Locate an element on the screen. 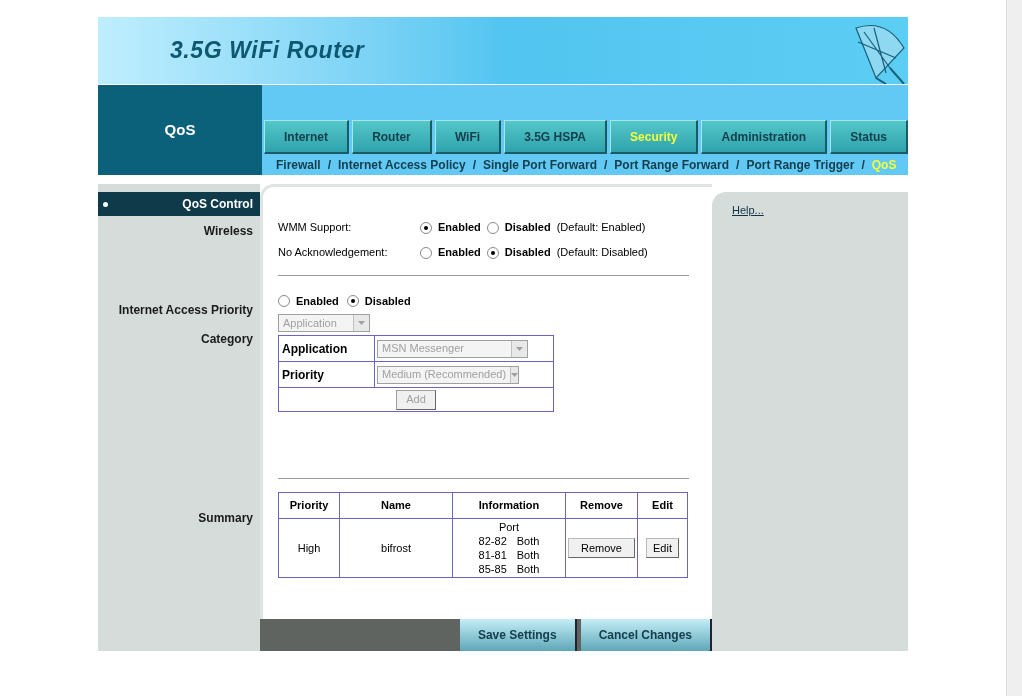 This screenshot has width=1022, height=696. section-title: QoS is located at coordinates (180, 130).